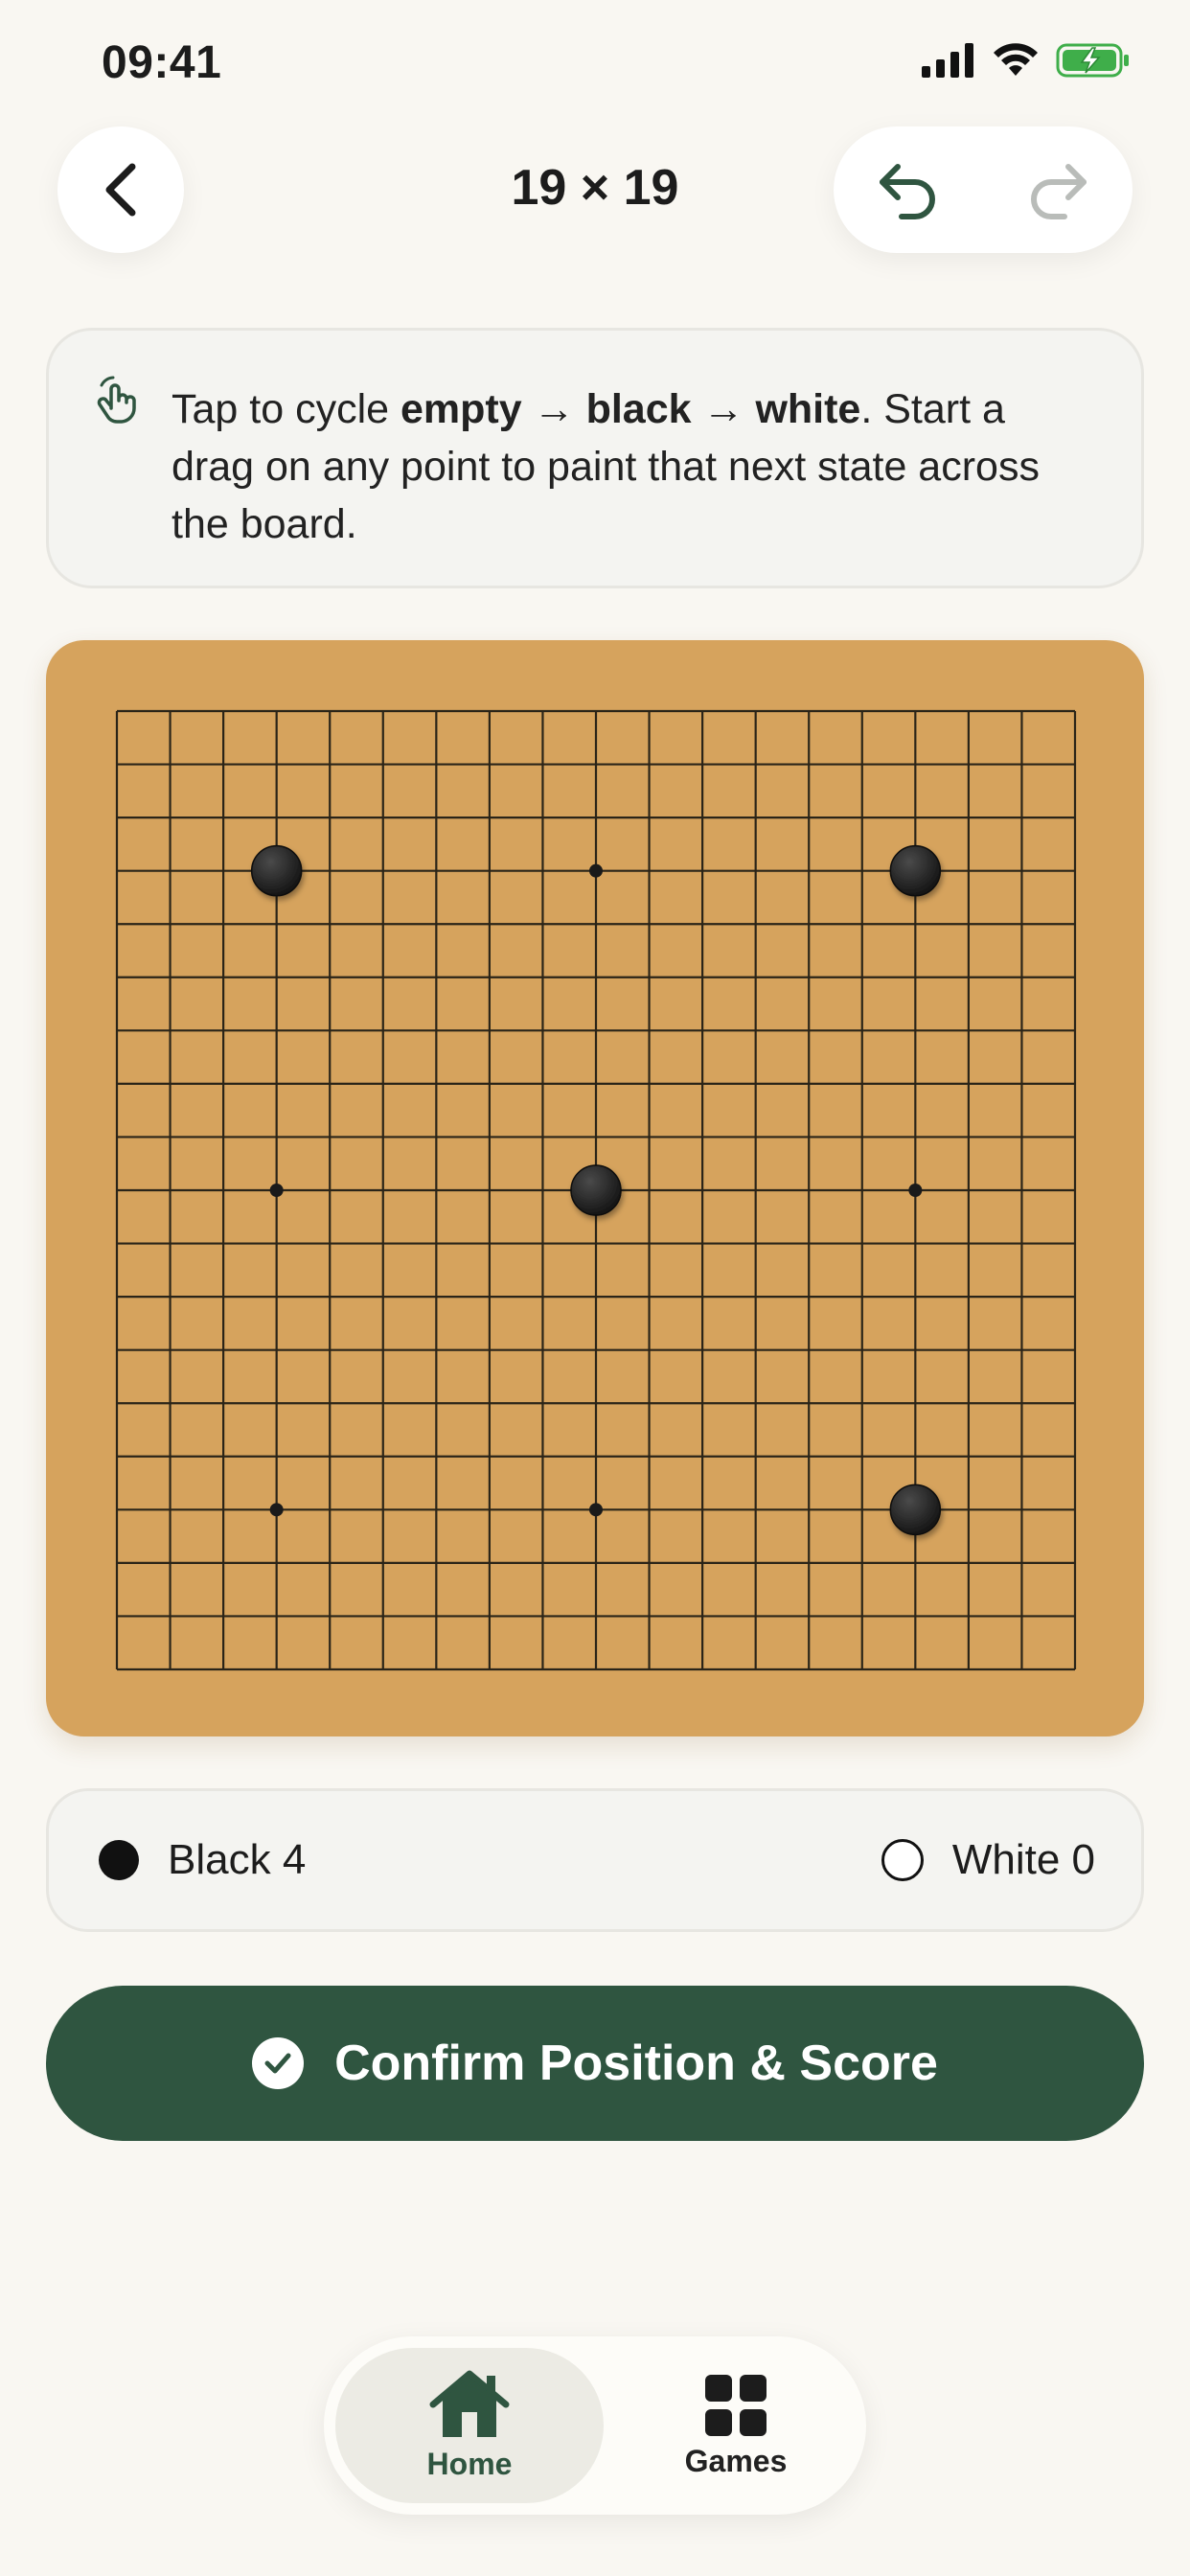 The height and width of the screenshot is (2576, 1190). What do you see at coordinates (903, 1860) in the screenshot?
I see `white-stone-icon` at bounding box center [903, 1860].